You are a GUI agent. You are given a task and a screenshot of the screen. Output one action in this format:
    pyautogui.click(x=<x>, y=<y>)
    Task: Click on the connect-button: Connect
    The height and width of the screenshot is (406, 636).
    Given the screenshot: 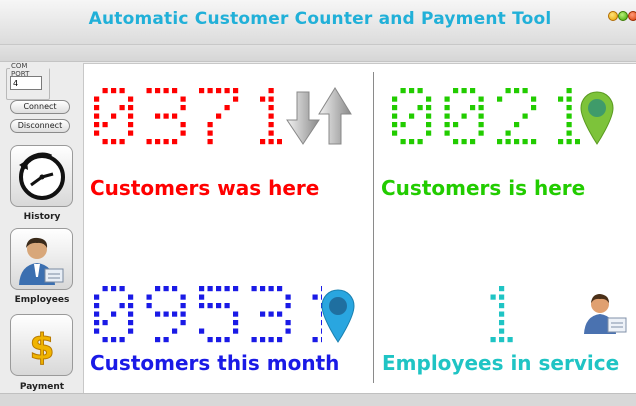 What is the action you would take?
    pyautogui.click(x=40, y=107)
    